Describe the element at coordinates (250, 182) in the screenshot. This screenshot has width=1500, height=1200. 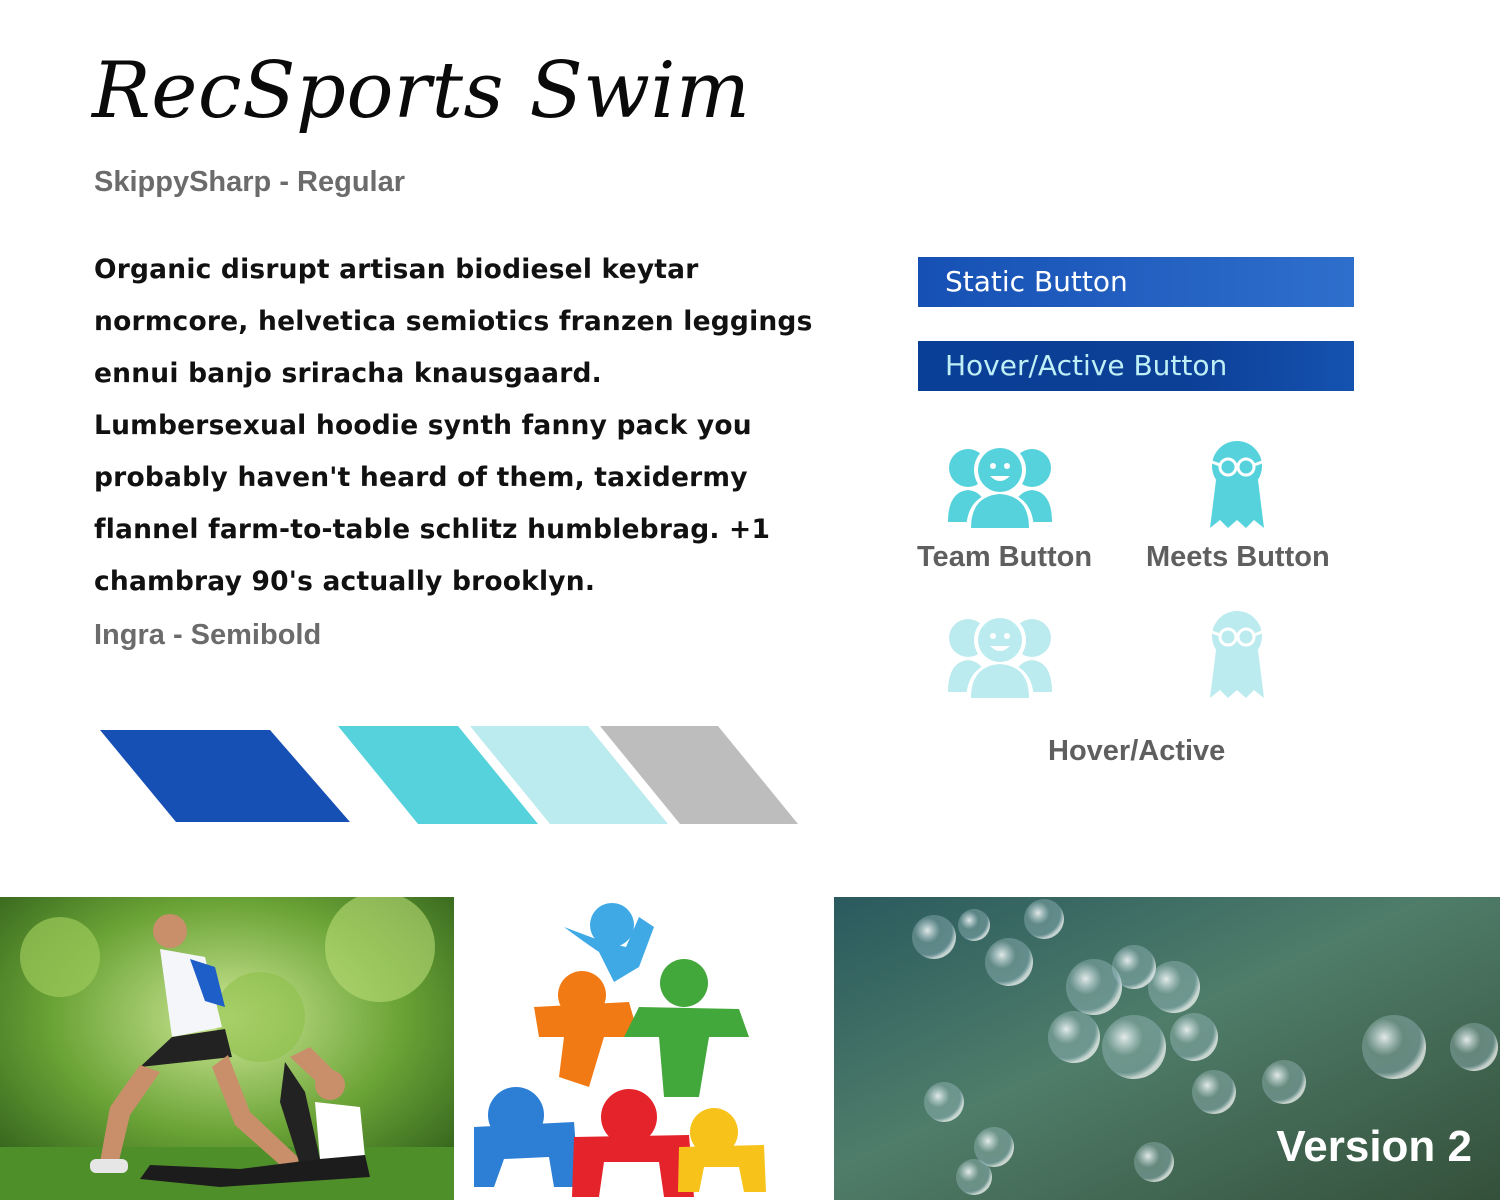
I see `title-font-label: SkippySharp - Regular` at that location.